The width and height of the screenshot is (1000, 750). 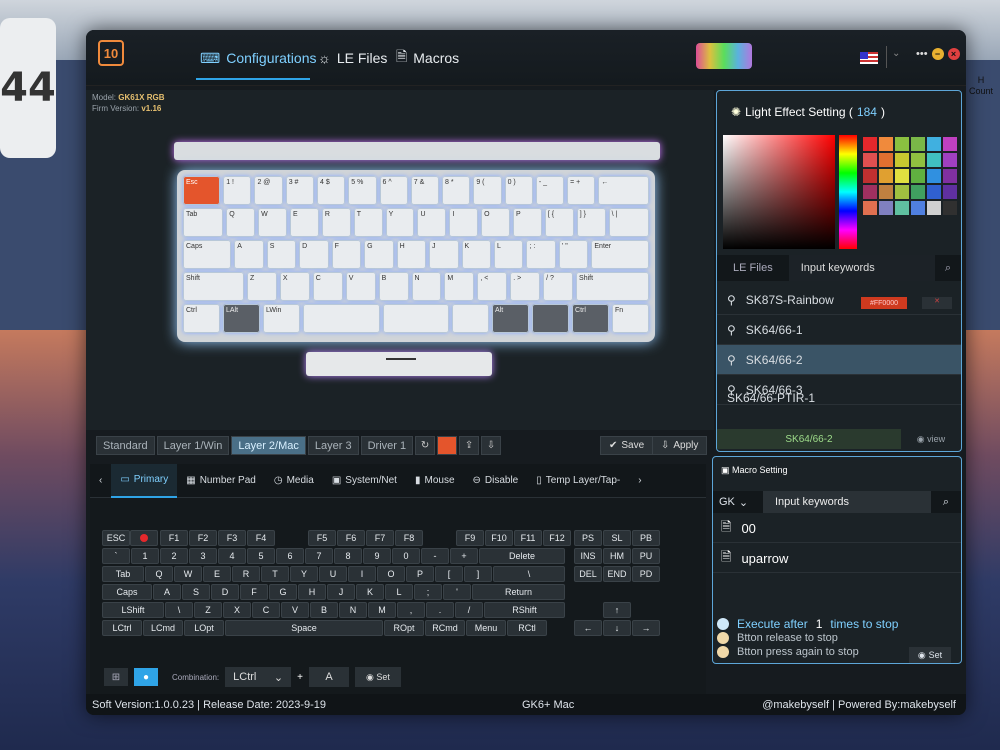 I want to click on mapping-key: M, so click(x=382, y=610).